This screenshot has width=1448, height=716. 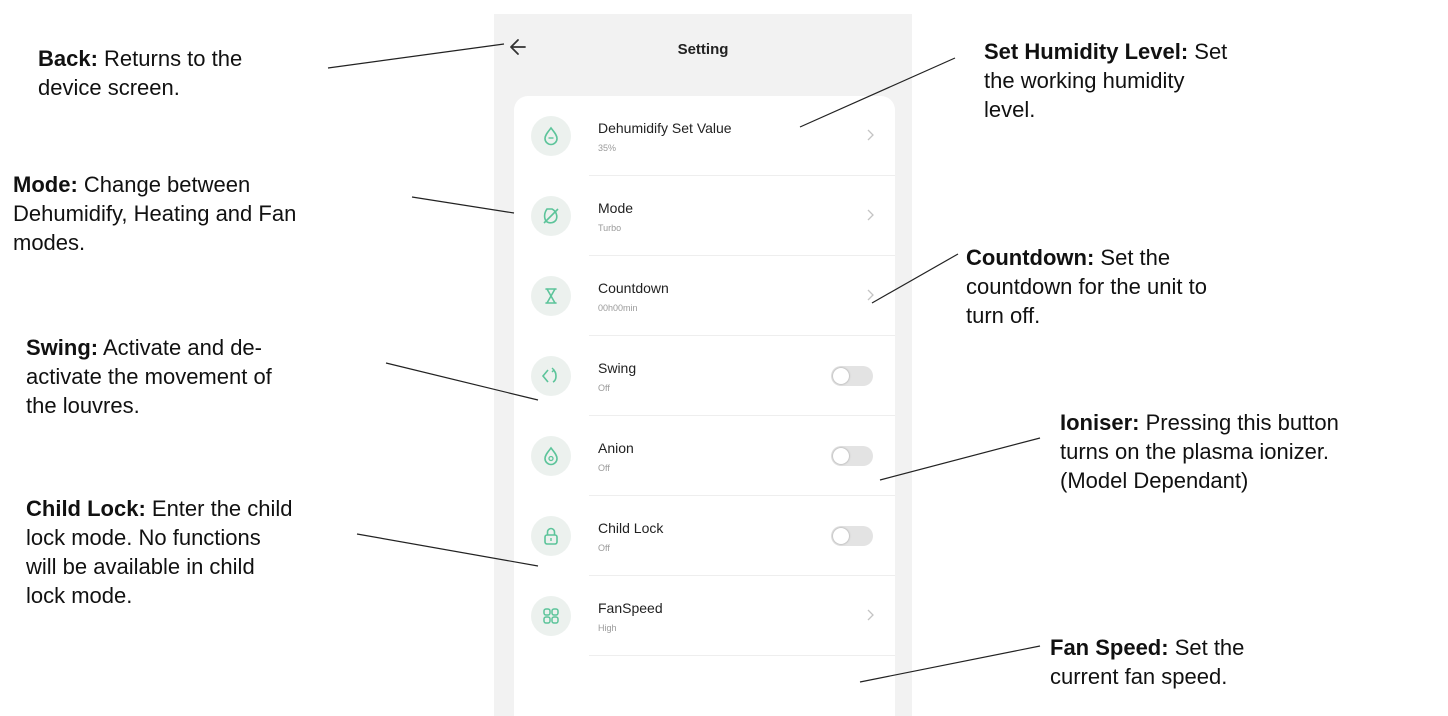 What do you see at coordinates (551, 136) in the screenshot?
I see `droplet-icon` at bounding box center [551, 136].